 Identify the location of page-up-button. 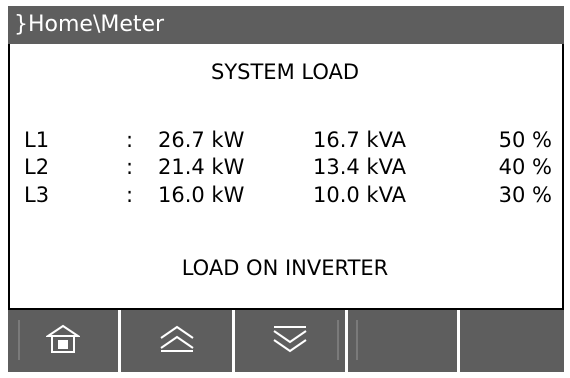
(178, 341).